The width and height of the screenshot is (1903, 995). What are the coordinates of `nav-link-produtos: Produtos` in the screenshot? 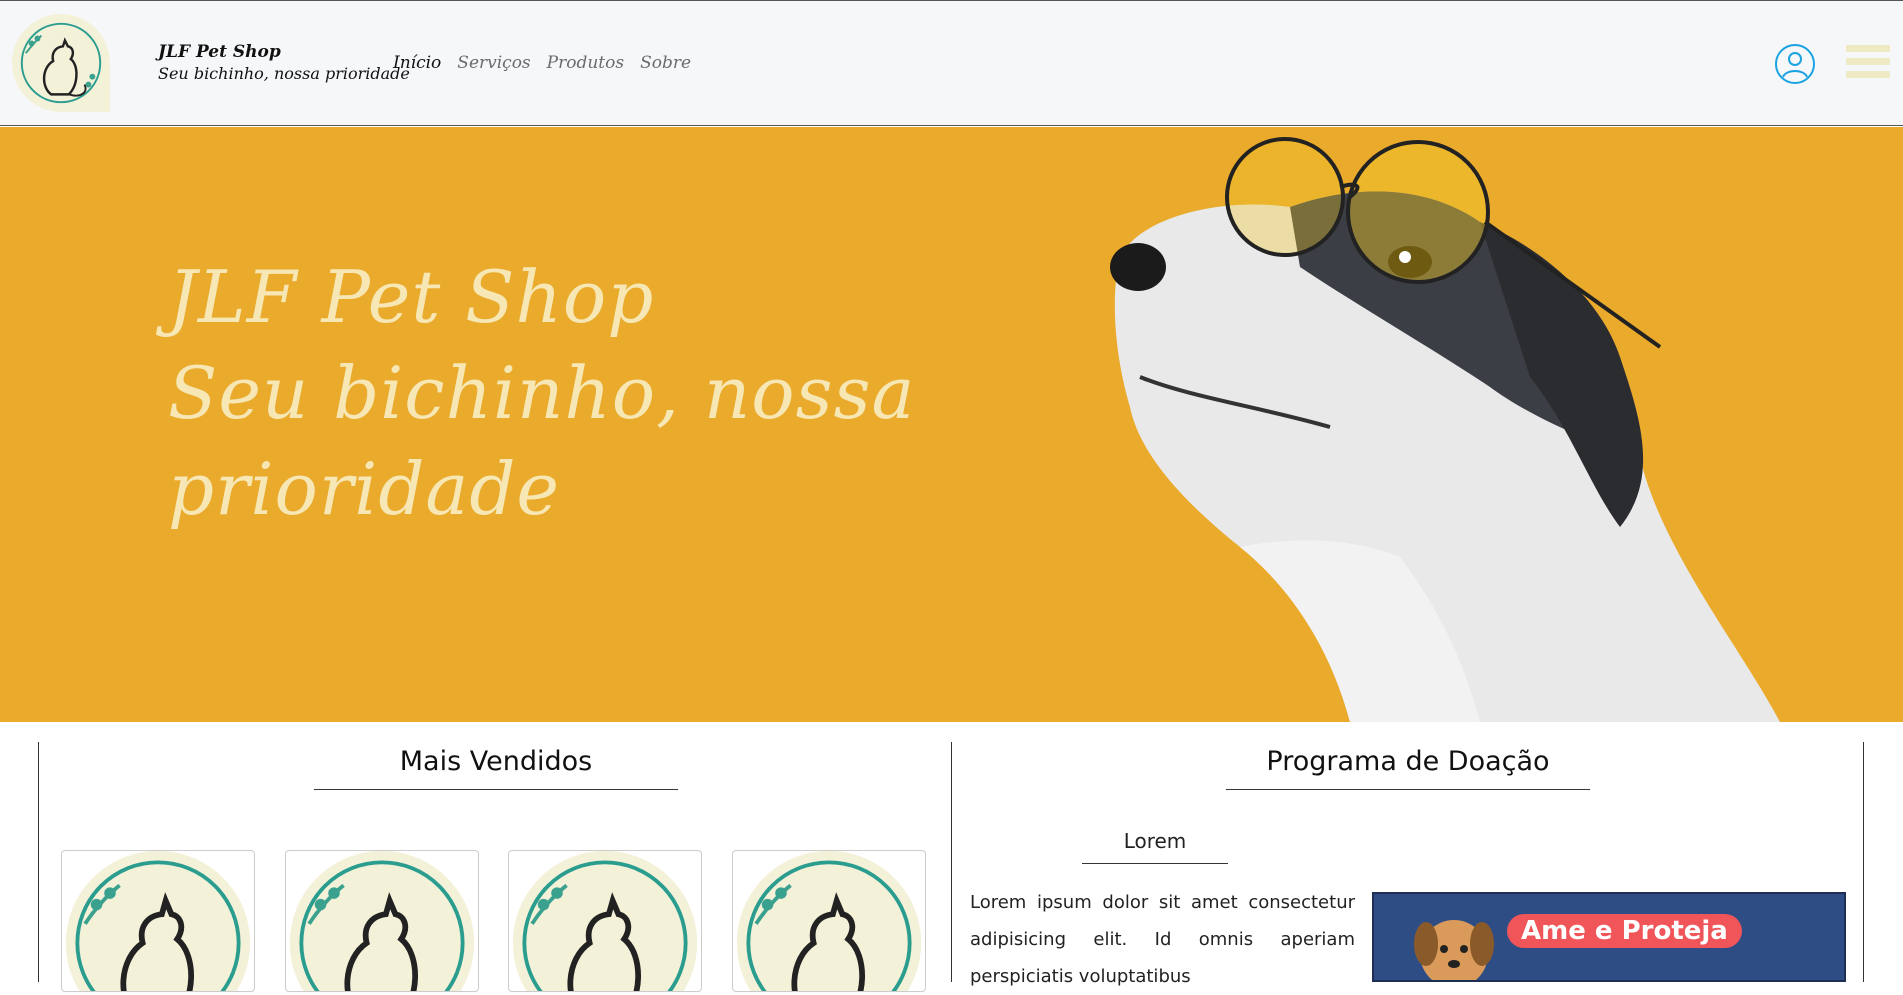 It's located at (585, 63).